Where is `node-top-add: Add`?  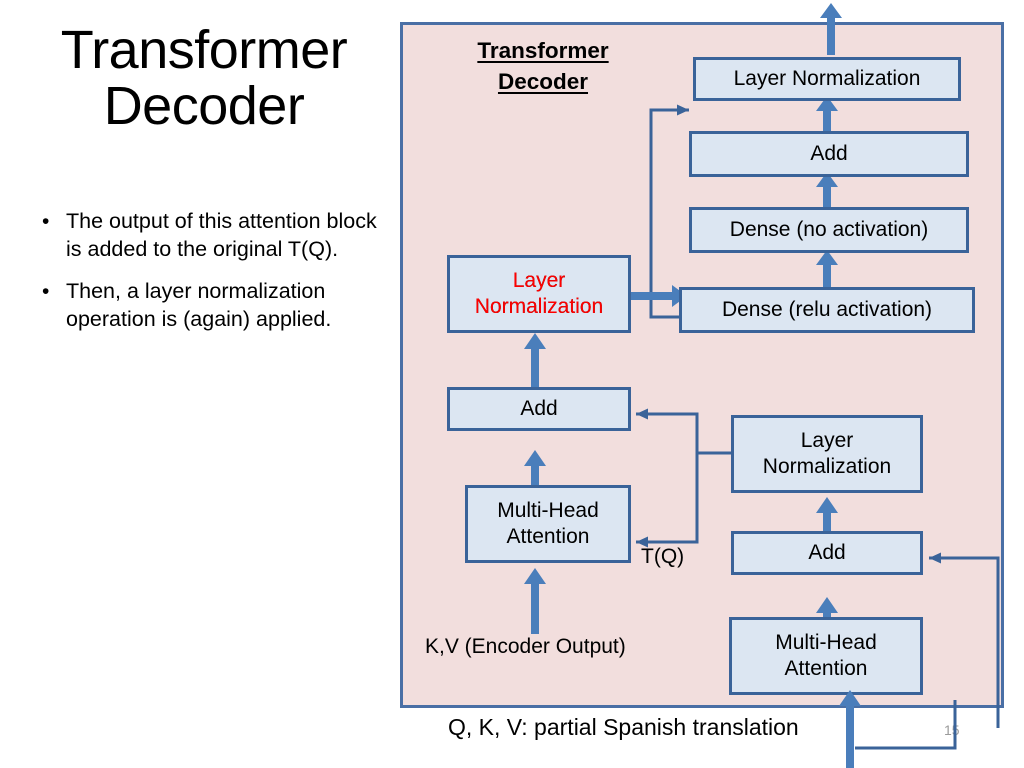
node-top-add: Add is located at coordinates (829, 154).